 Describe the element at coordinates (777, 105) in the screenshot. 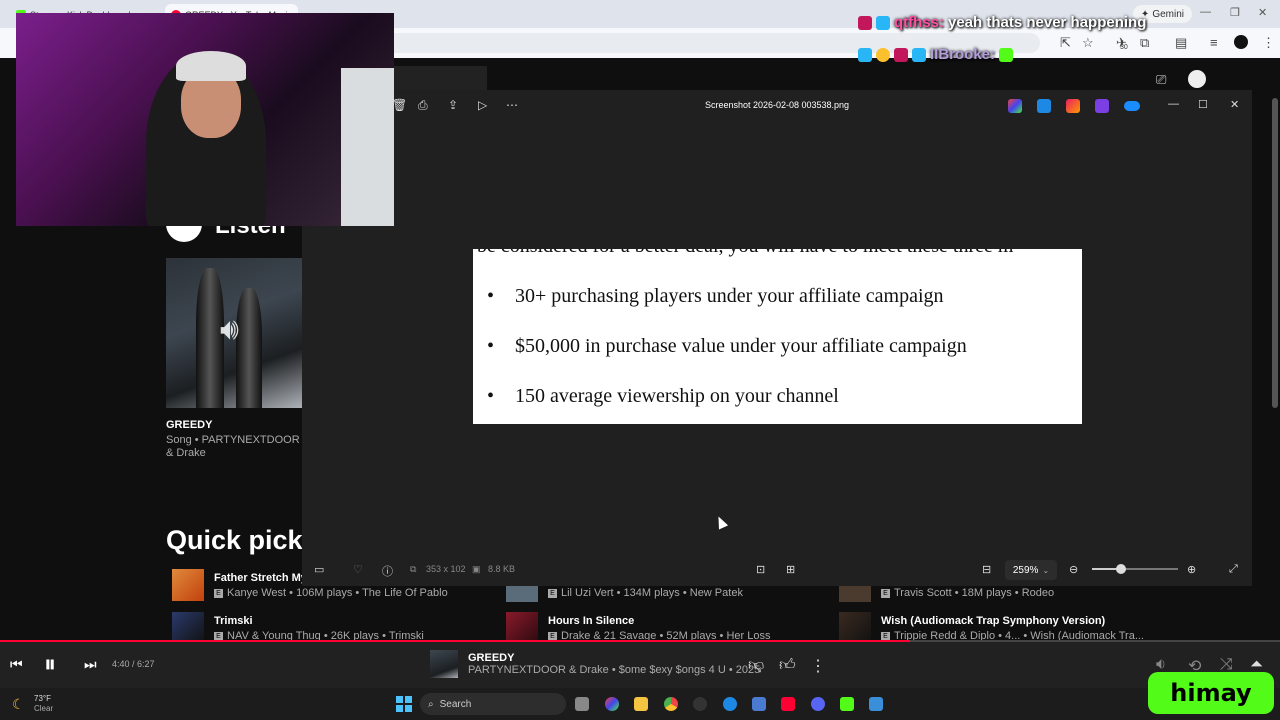

I see `viewer-file-title: Screenshot 2026-02-08 003538.png` at that location.